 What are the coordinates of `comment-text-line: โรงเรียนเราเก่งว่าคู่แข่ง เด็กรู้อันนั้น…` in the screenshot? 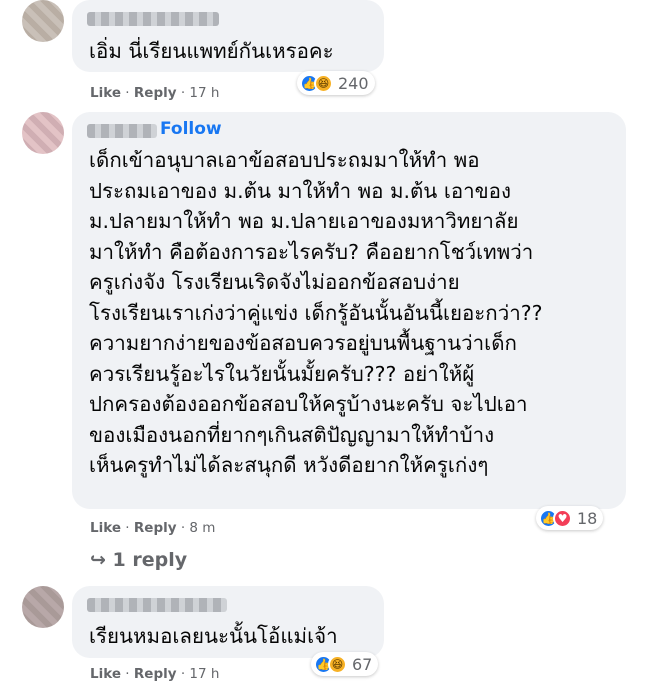 It's located at (316, 312).